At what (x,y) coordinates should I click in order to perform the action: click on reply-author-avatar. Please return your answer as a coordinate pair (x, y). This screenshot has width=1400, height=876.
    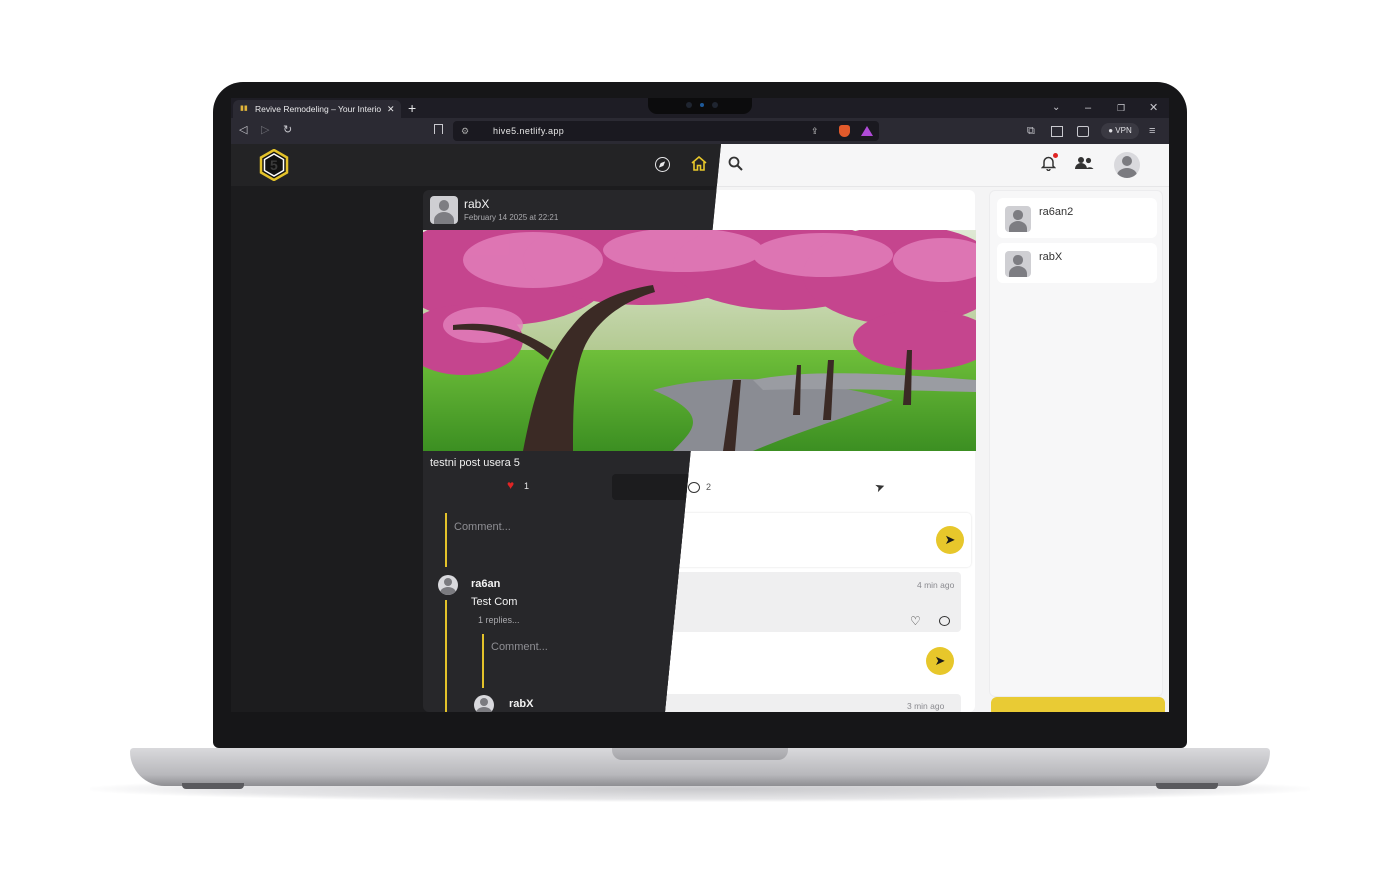
    Looking at the image, I should click on (484, 703).